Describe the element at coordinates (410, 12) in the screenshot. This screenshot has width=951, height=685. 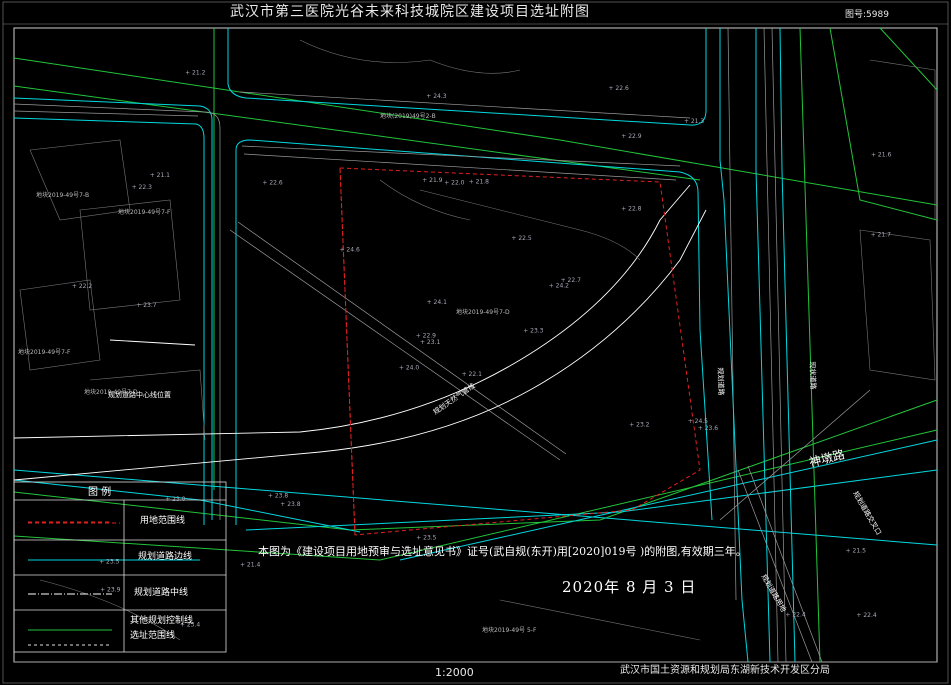
I see `map-title: 武汉市第三医院光谷未来科技城院区建设项目选址附图` at that location.